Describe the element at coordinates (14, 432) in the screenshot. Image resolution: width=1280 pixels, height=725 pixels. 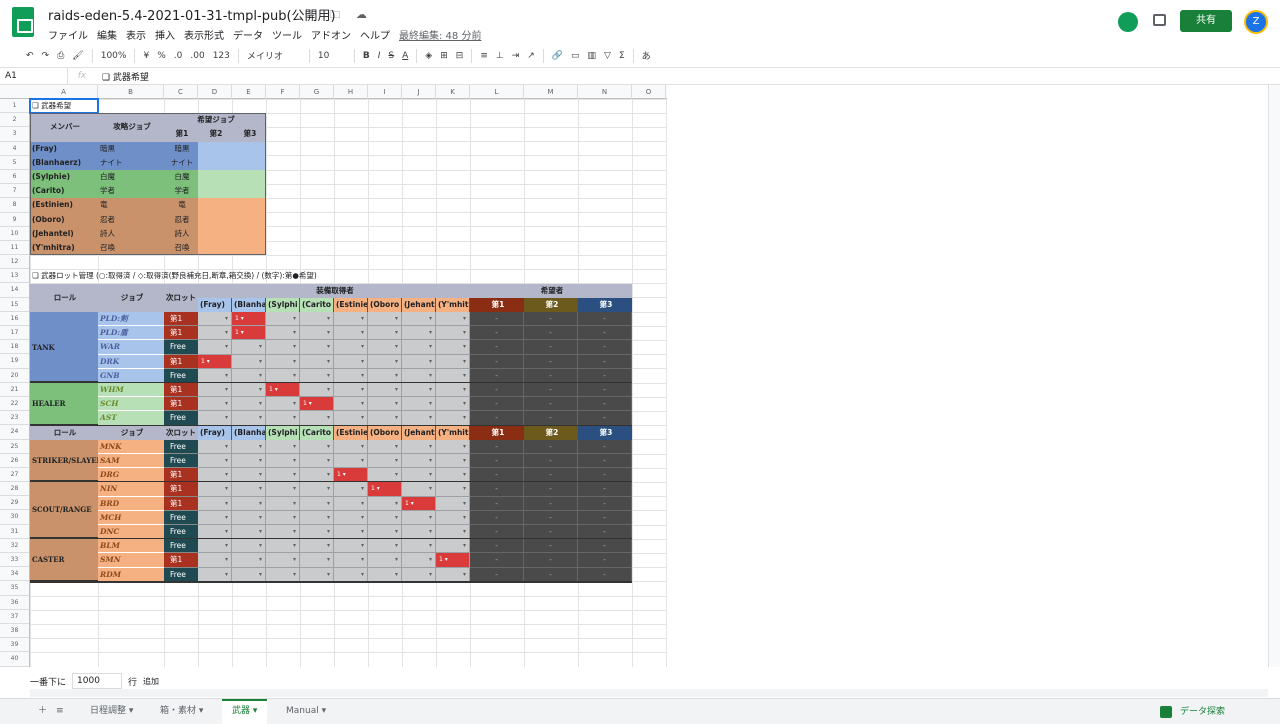
I see `row-header: 24` at that location.